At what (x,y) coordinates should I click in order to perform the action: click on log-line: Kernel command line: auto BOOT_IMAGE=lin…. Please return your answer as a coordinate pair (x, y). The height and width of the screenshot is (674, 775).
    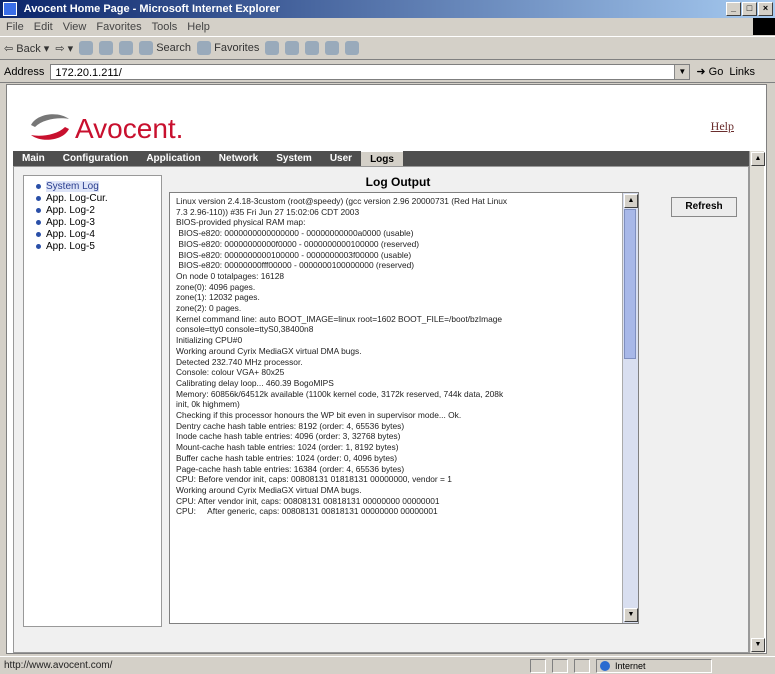
    Looking at the image, I should click on (339, 318).